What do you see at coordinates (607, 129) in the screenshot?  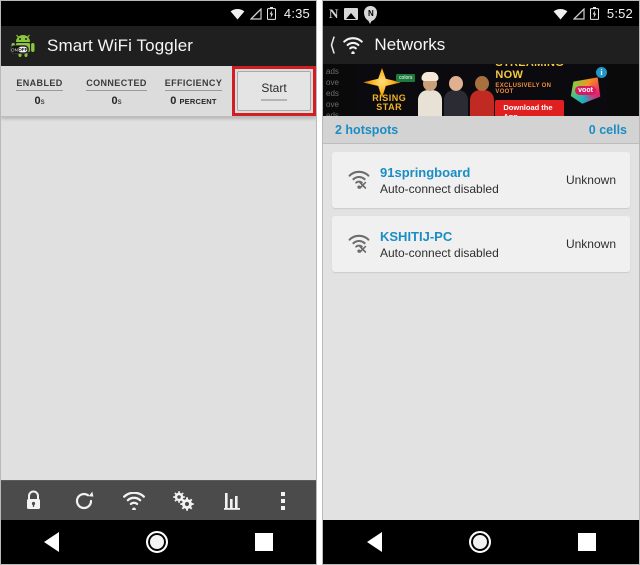 I see `cells-count: 0 cells` at bounding box center [607, 129].